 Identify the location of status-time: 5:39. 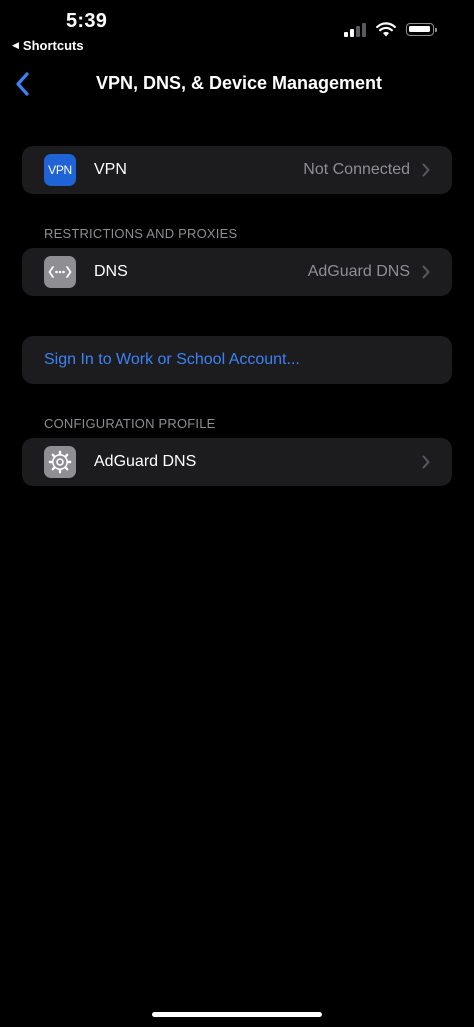
(87, 21).